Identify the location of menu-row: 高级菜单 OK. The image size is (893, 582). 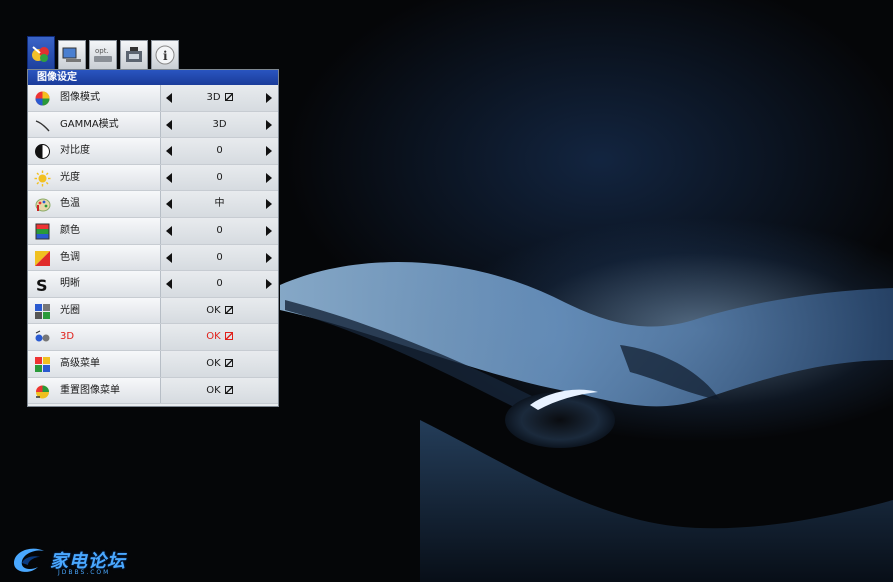
(153, 364).